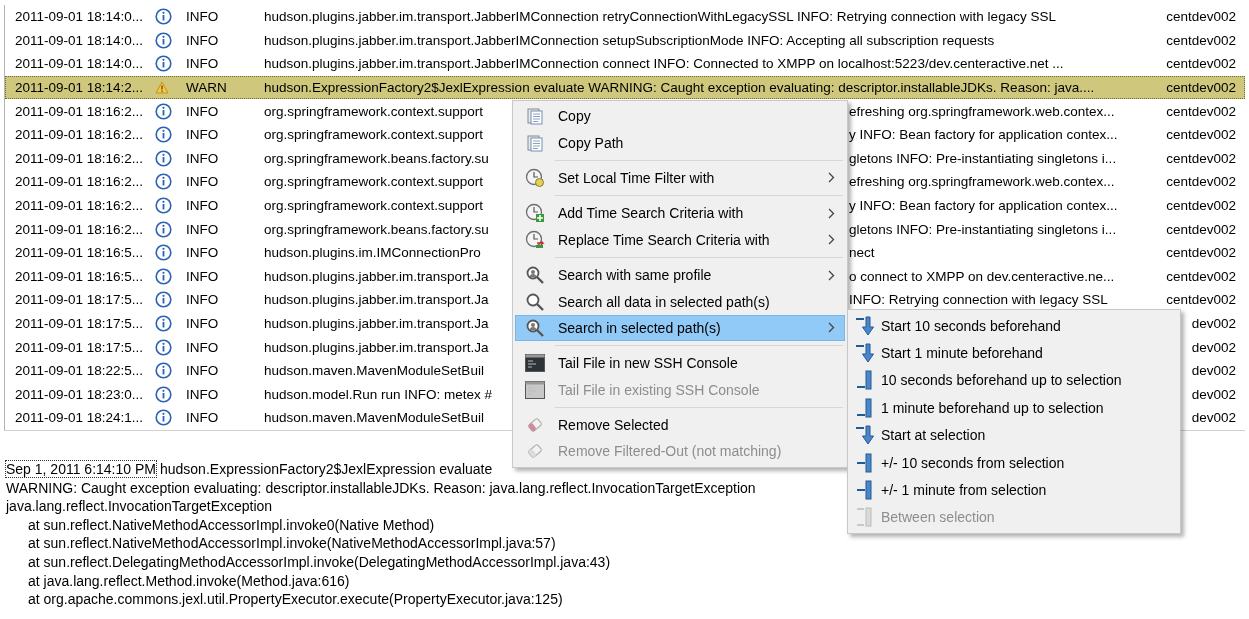 The width and height of the screenshot is (1249, 619). I want to click on level-cell-text: WARN, so click(207, 88).